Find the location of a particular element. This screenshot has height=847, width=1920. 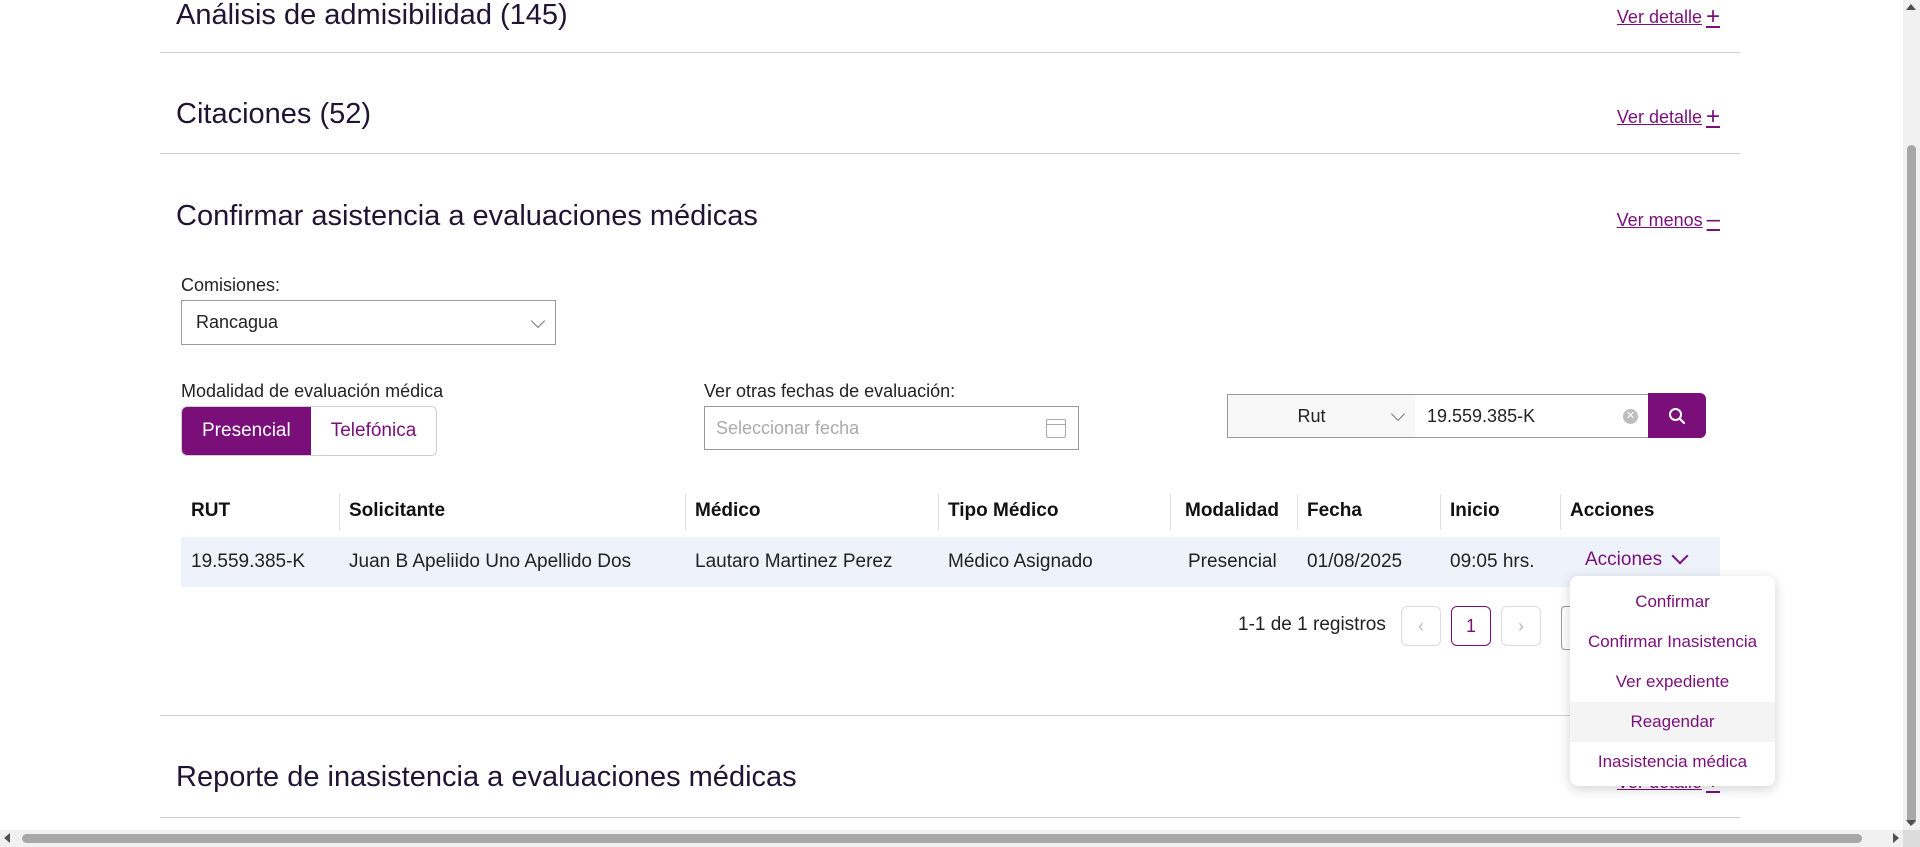

column-header-acciones: Acciones is located at coordinates (1612, 510).